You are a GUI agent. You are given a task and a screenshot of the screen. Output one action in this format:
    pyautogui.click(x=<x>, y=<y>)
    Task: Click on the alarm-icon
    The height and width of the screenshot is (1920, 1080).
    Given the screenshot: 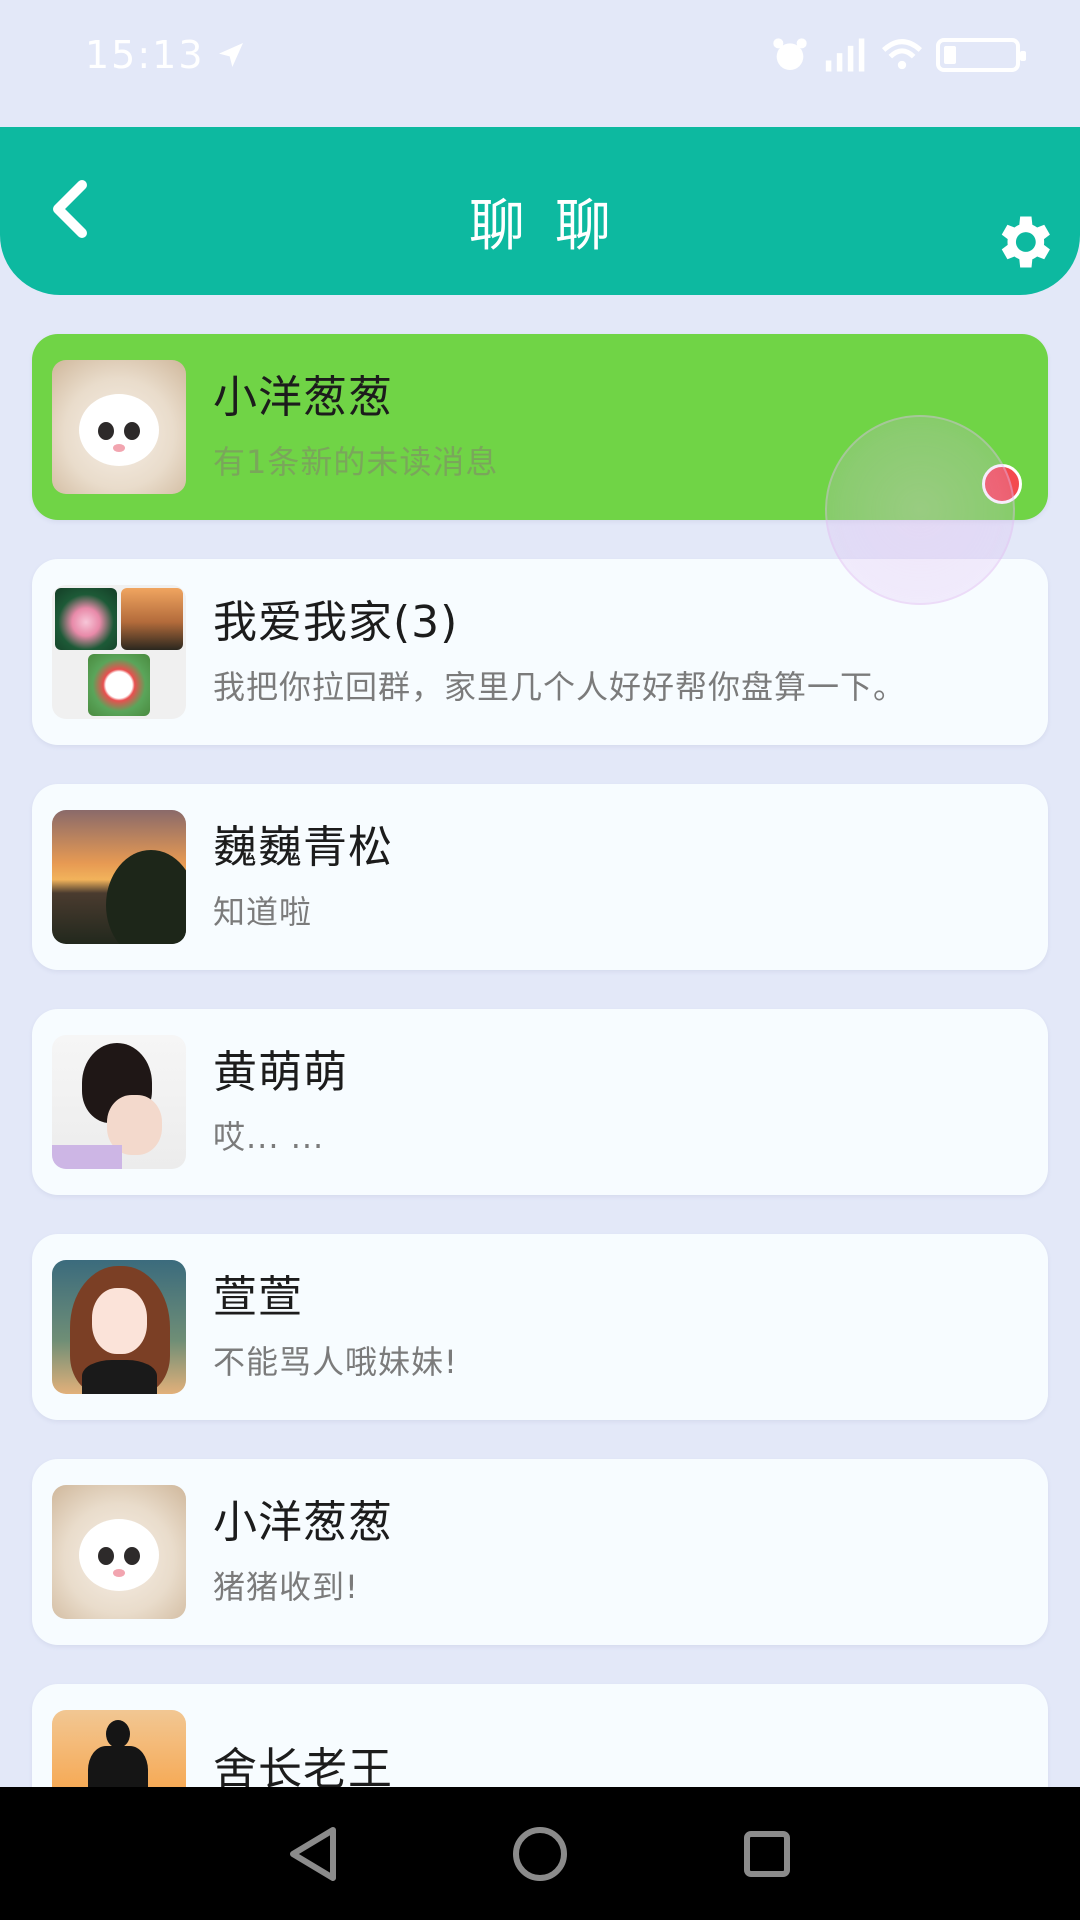 What is the action you would take?
    pyautogui.click(x=790, y=54)
    